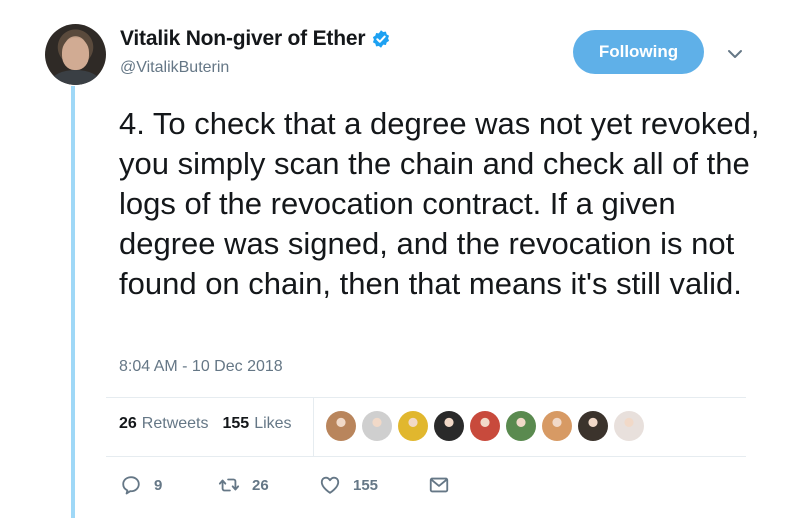 This screenshot has height=518, width=796. Describe the element at coordinates (128, 423) in the screenshot. I see `retweets-count: 26` at that location.